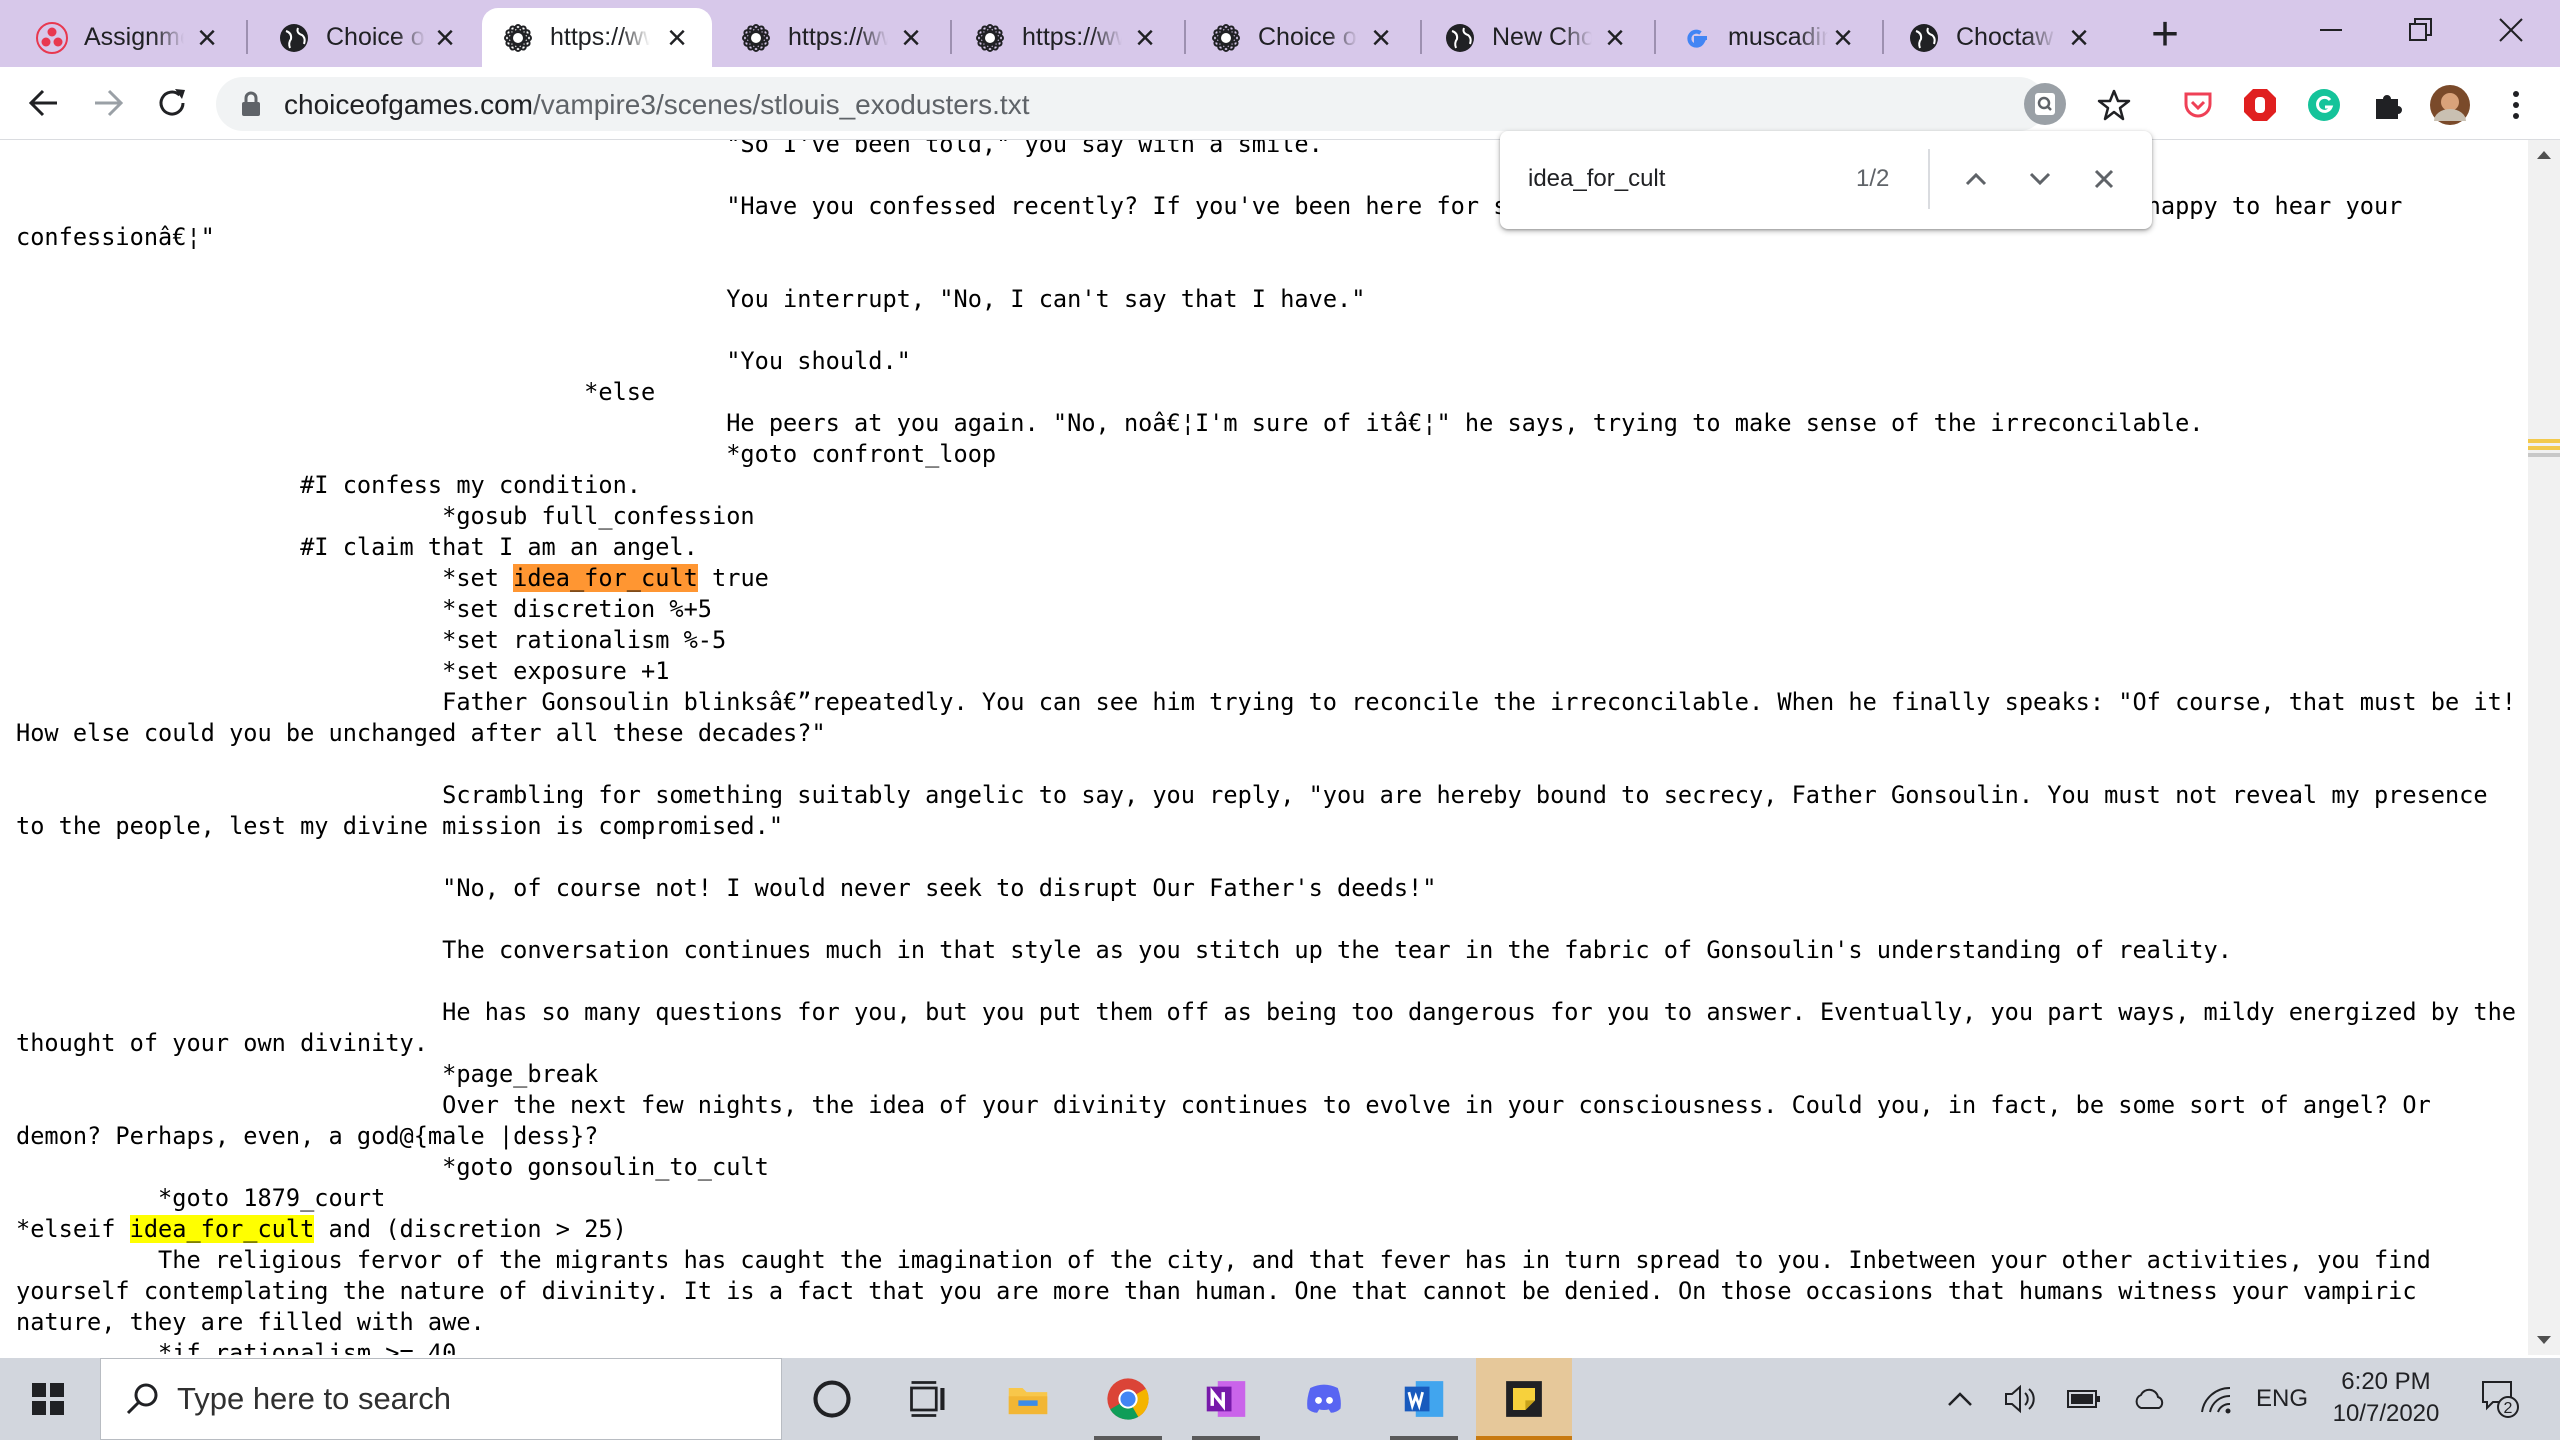  What do you see at coordinates (2508, 1408) in the screenshot?
I see `notification-count: 2` at bounding box center [2508, 1408].